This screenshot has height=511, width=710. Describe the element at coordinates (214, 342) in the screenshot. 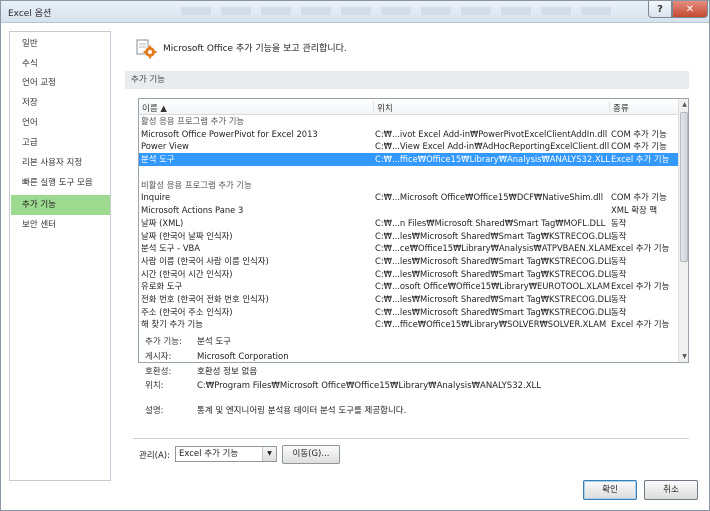

I see `detail-addin-value: 분석 도구` at that location.